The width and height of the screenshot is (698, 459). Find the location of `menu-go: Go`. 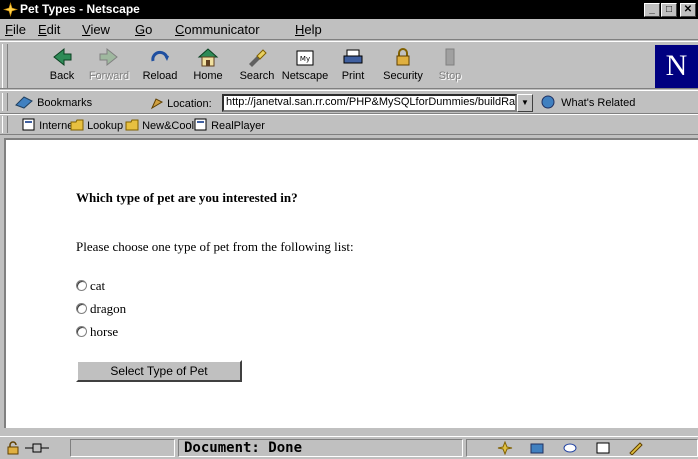

menu-go: Go is located at coordinates (143, 29).